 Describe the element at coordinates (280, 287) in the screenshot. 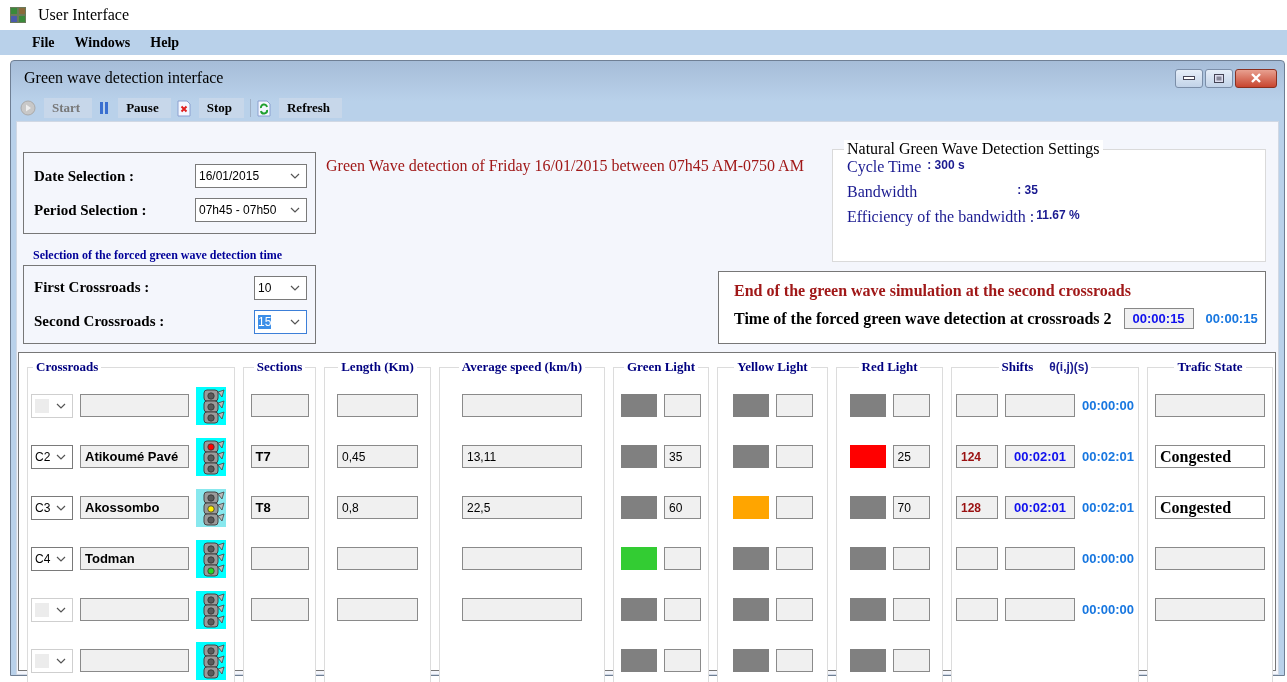

I see `dropdown: 10` at that location.